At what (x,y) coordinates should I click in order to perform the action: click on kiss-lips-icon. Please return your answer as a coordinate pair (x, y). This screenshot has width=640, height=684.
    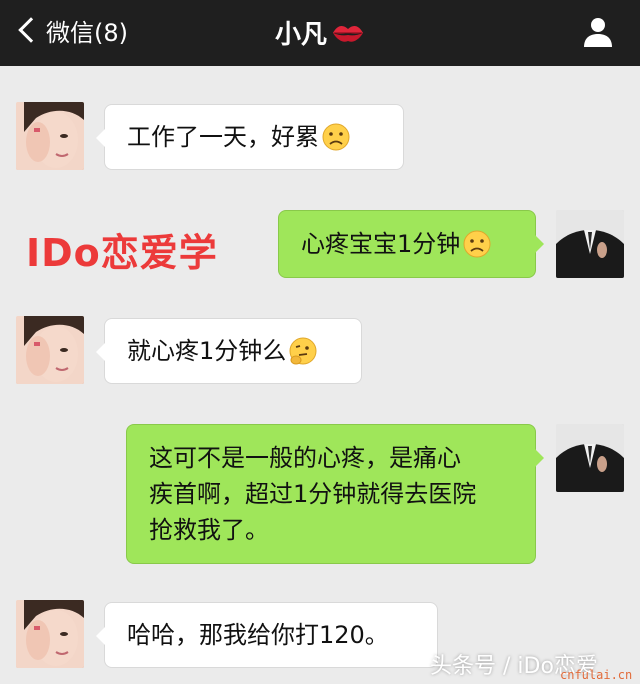
    Looking at the image, I should click on (348, 33).